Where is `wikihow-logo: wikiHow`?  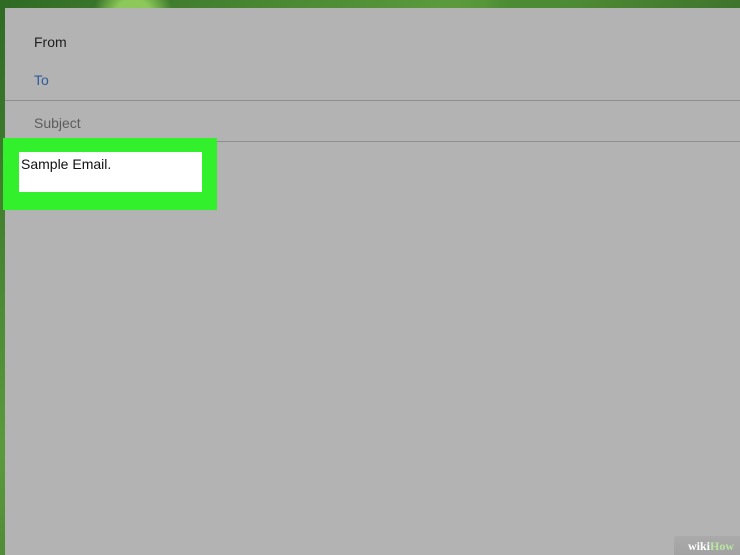 wikihow-logo: wikiHow is located at coordinates (711, 546).